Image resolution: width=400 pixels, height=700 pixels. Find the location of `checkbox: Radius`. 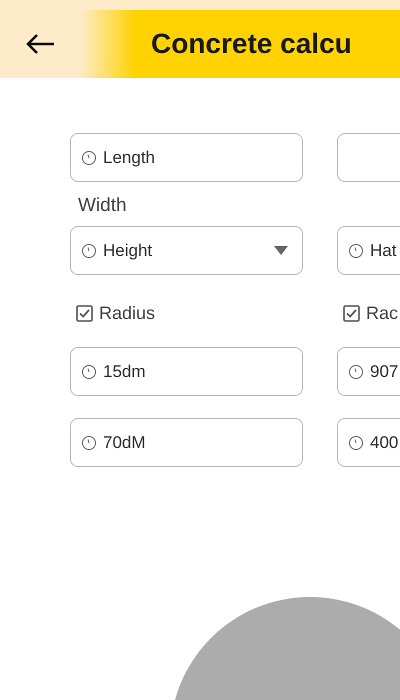

checkbox: Radius is located at coordinates (186, 313).